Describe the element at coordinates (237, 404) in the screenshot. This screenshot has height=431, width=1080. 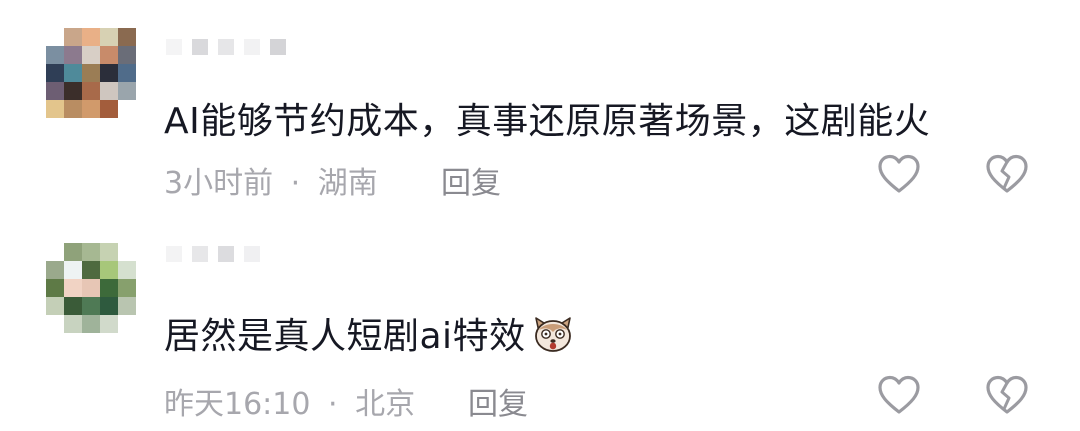
I see `comment-time: 昨天16:10` at that location.